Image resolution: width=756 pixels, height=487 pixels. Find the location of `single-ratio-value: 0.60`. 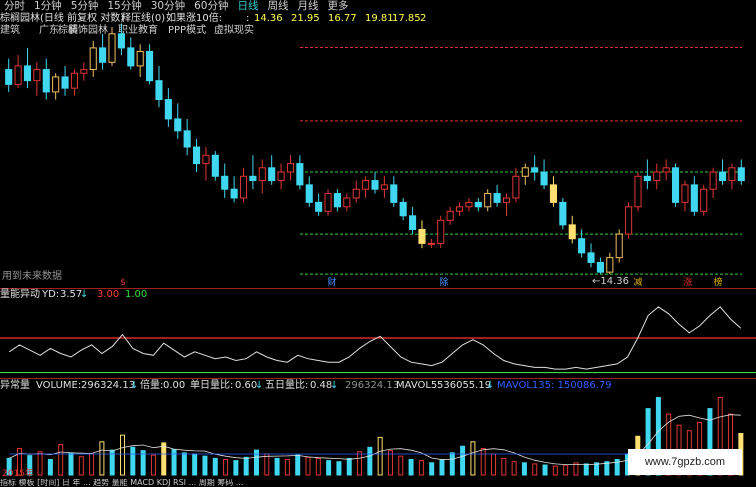

single-ratio-value: 0.60 is located at coordinates (246, 385).